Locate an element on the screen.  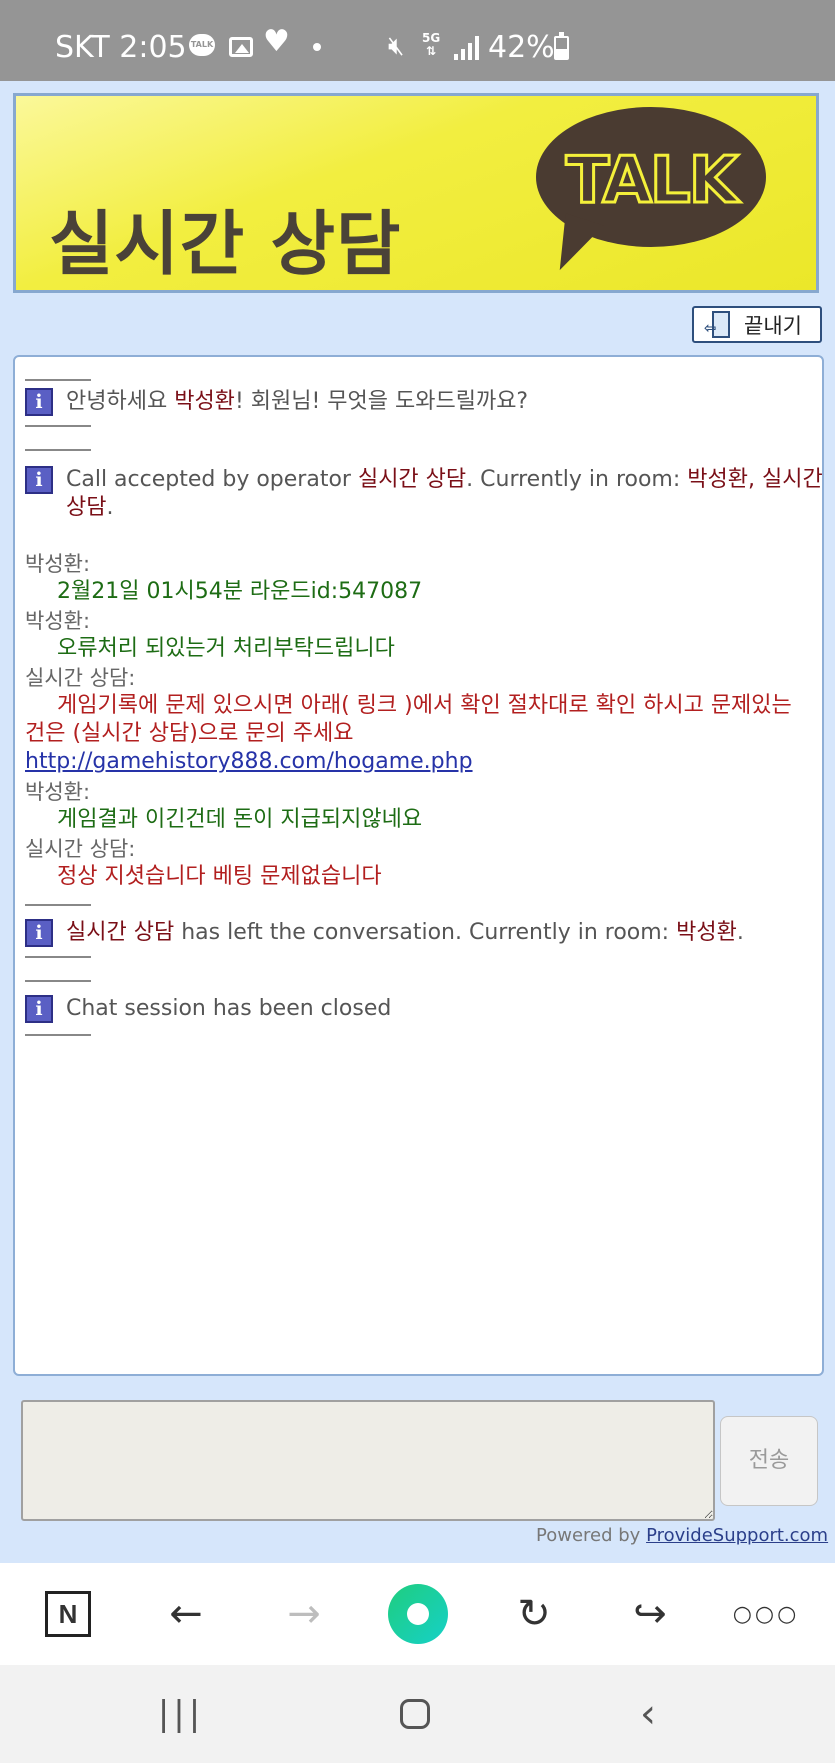
home-square-icon is located at coordinates (415, 1714).